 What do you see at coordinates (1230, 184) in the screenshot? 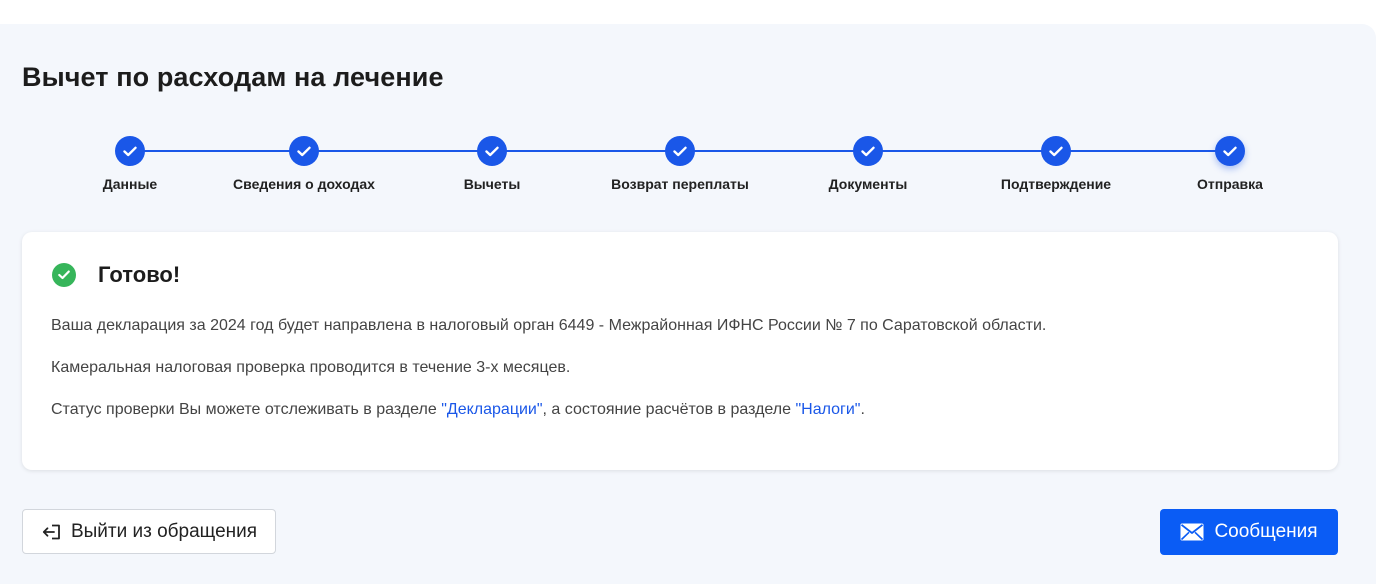
I see `step-label: Отправка` at bounding box center [1230, 184].